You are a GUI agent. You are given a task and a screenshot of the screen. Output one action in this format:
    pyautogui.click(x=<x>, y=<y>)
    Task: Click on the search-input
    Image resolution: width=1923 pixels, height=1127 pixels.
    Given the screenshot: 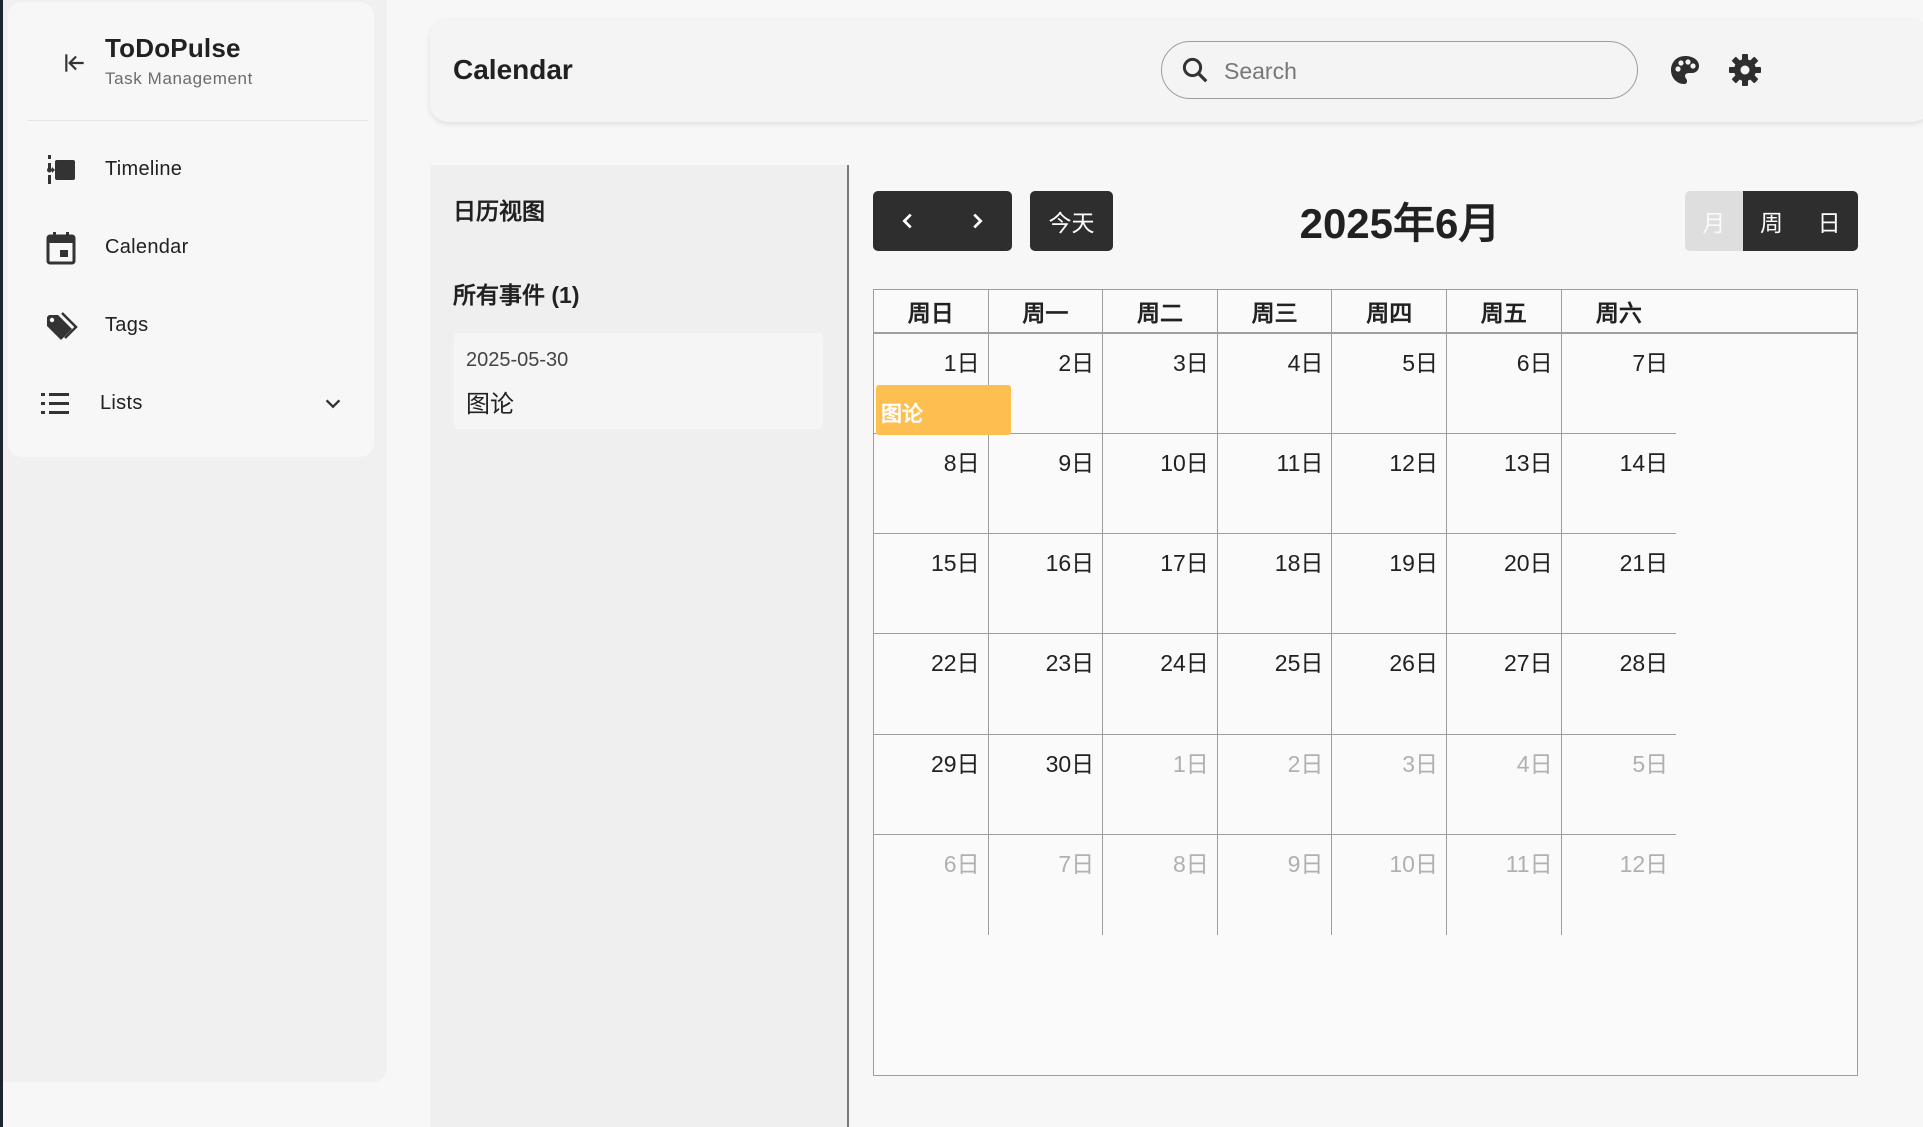 What is the action you would take?
    pyautogui.click(x=1424, y=71)
    